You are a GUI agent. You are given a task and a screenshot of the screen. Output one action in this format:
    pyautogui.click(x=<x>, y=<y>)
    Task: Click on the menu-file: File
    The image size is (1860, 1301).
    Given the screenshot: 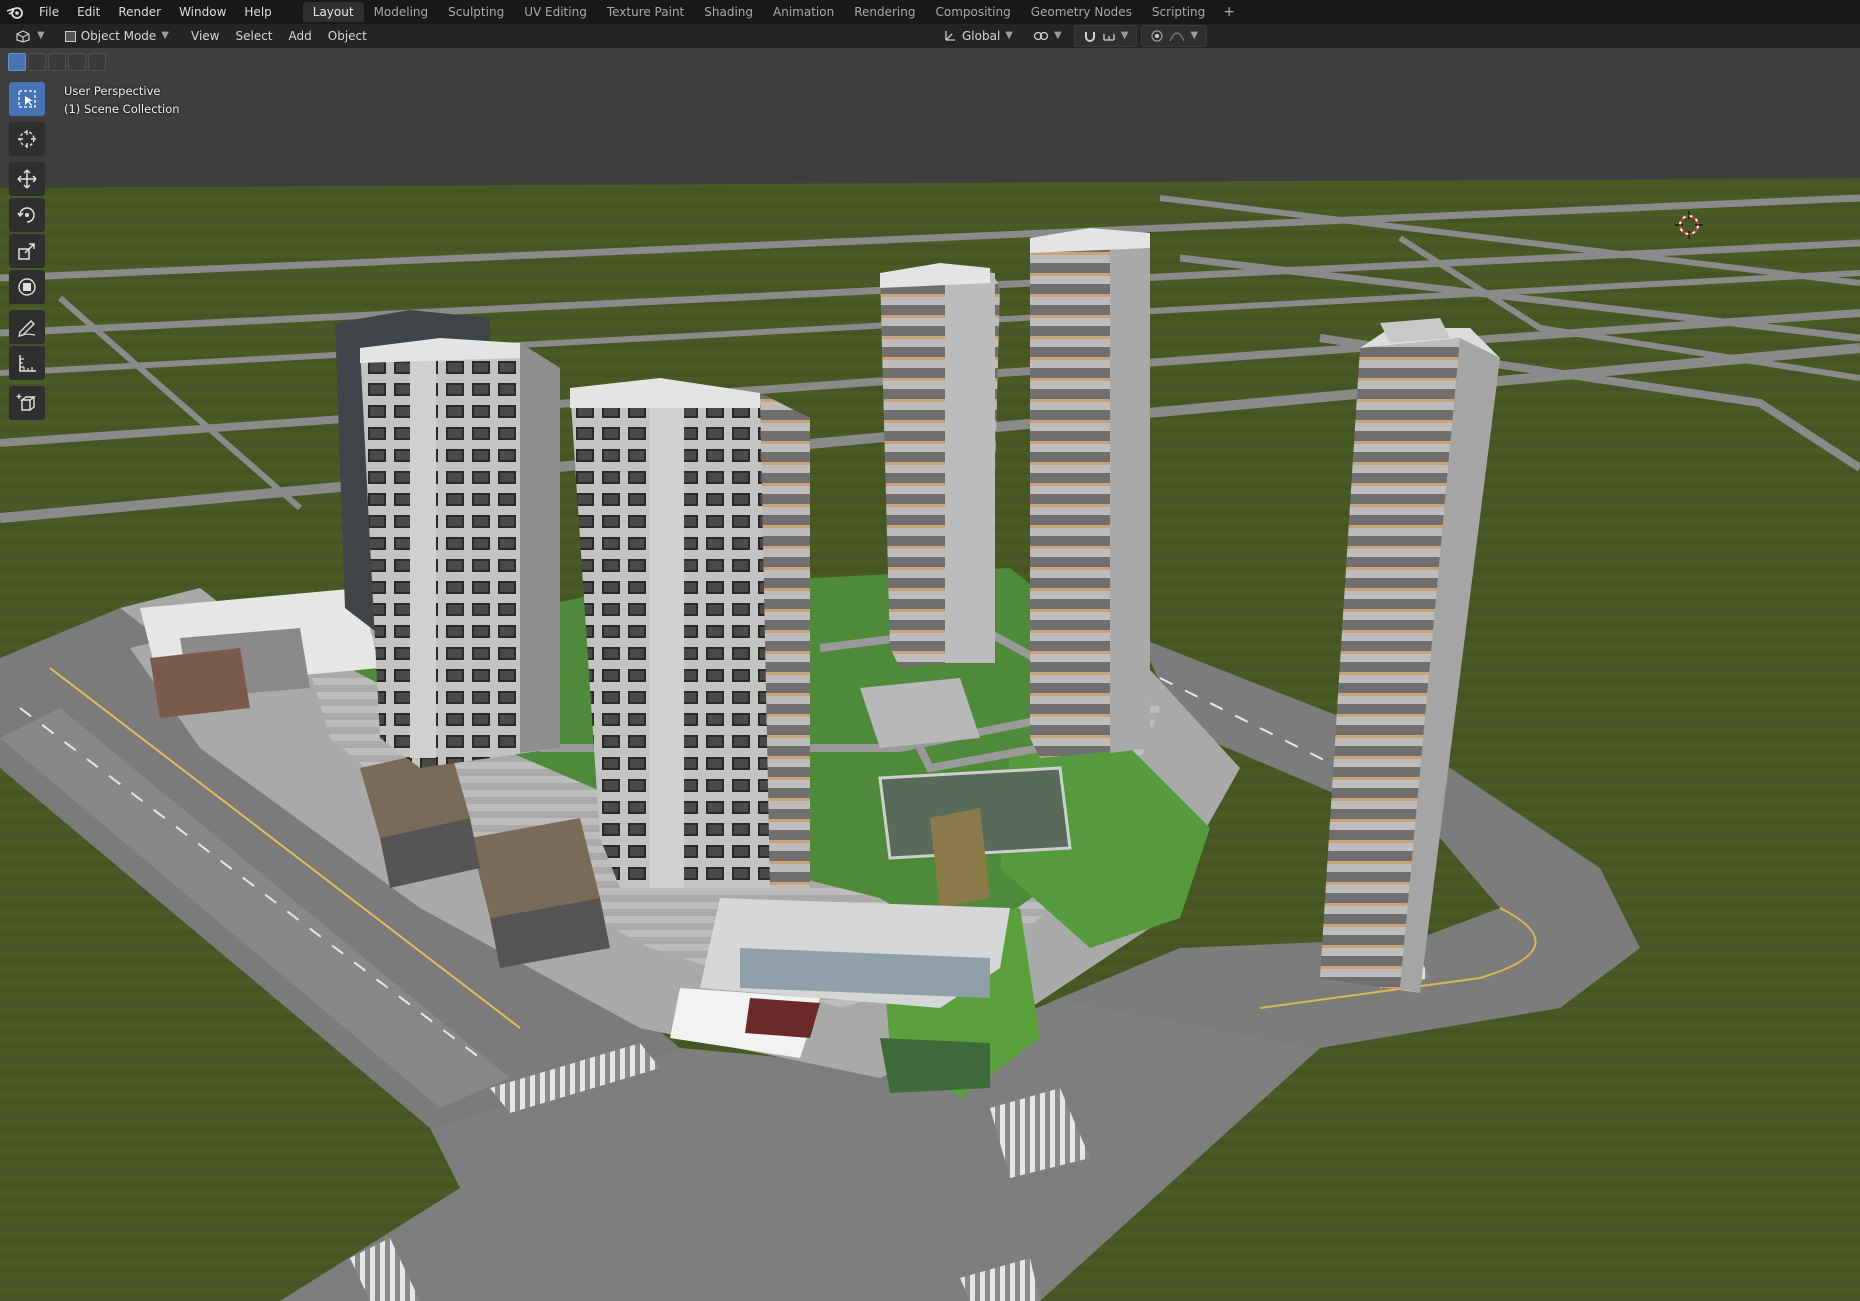 What is the action you would take?
    pyautogui.click(x=49, y=12)
    